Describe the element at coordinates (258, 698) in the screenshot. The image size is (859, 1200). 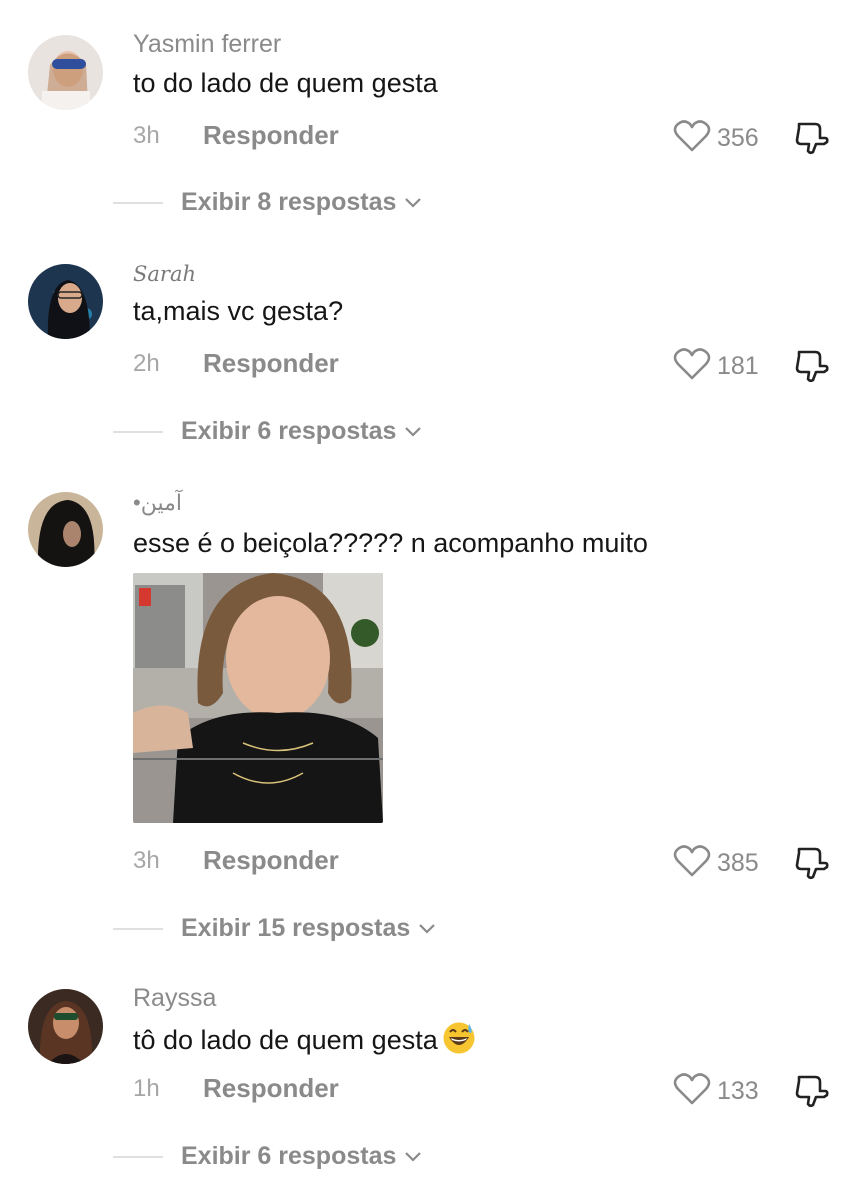
I see `comment-photo` at that location.